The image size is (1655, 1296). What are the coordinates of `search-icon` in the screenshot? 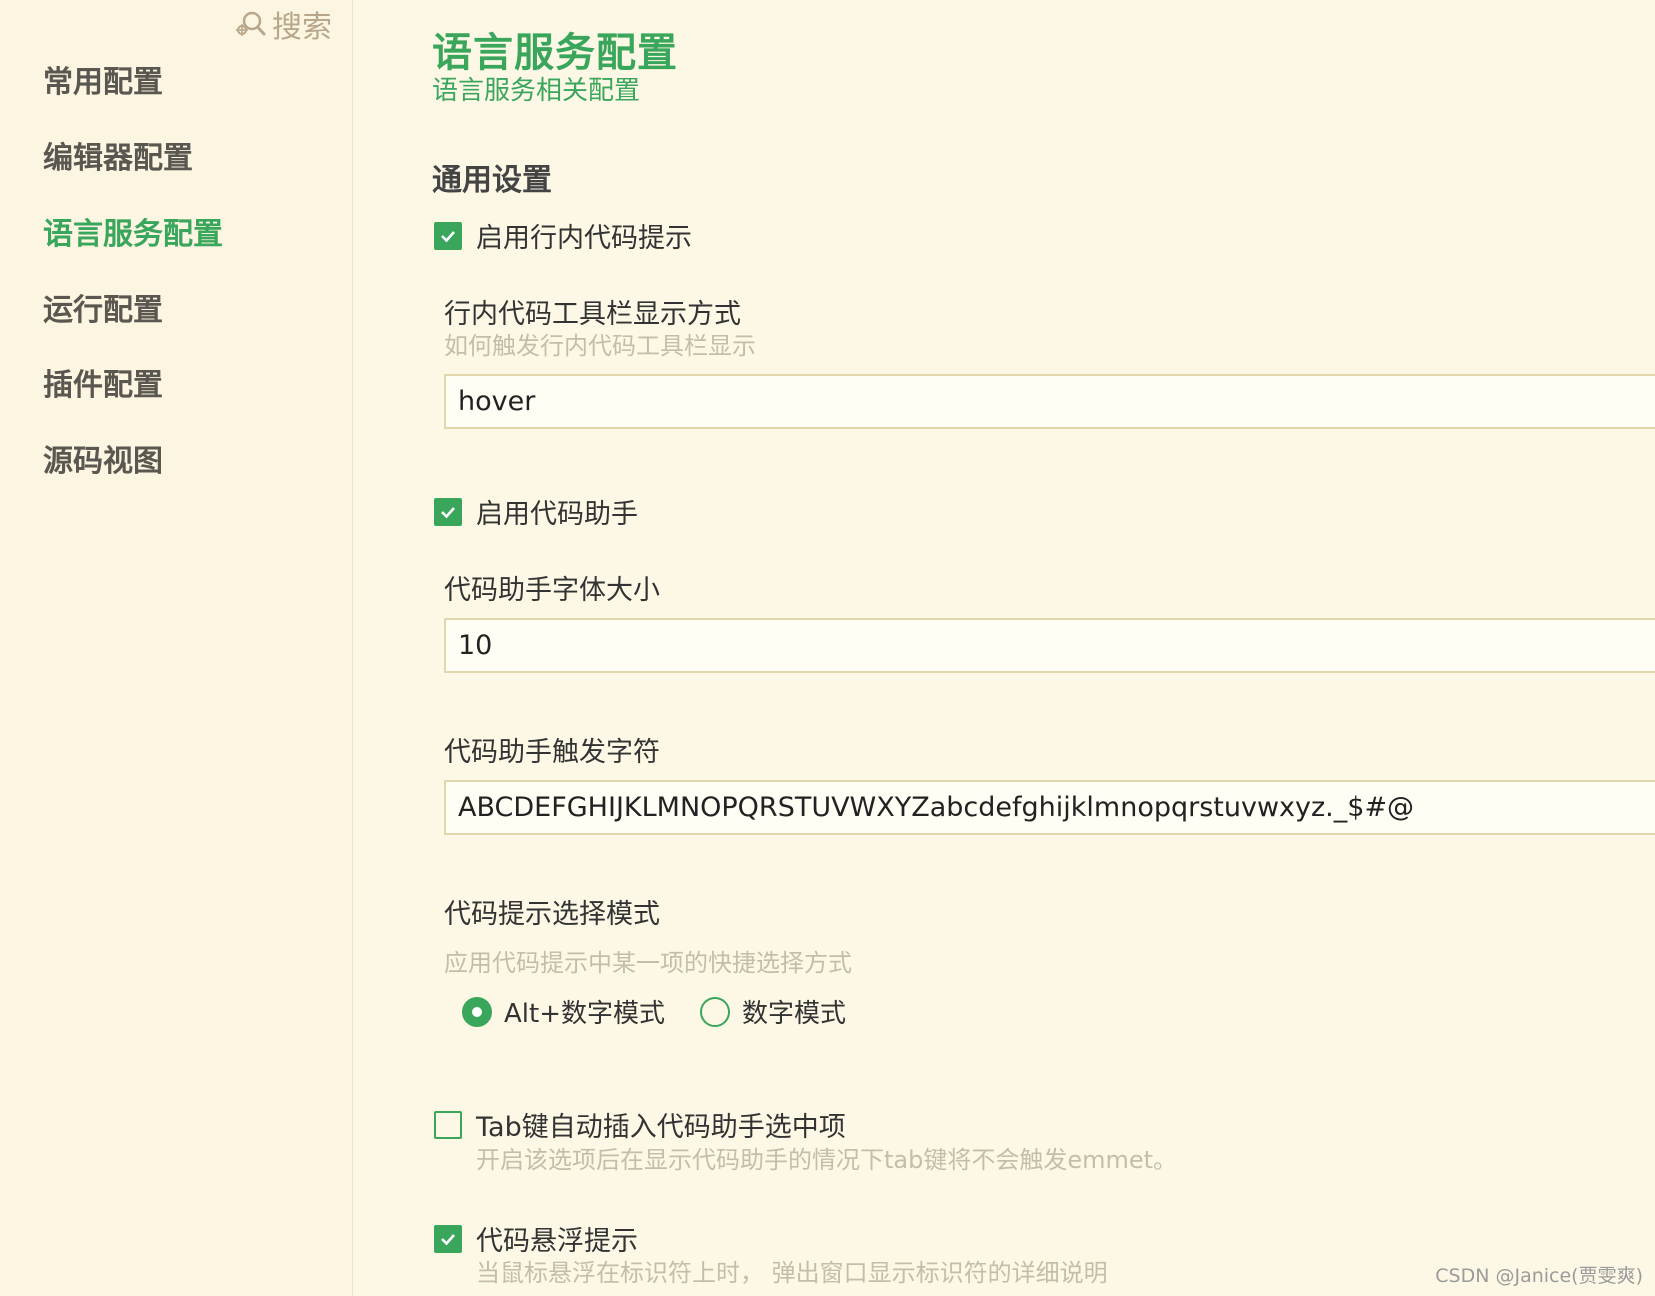 It's located at (251, 23).